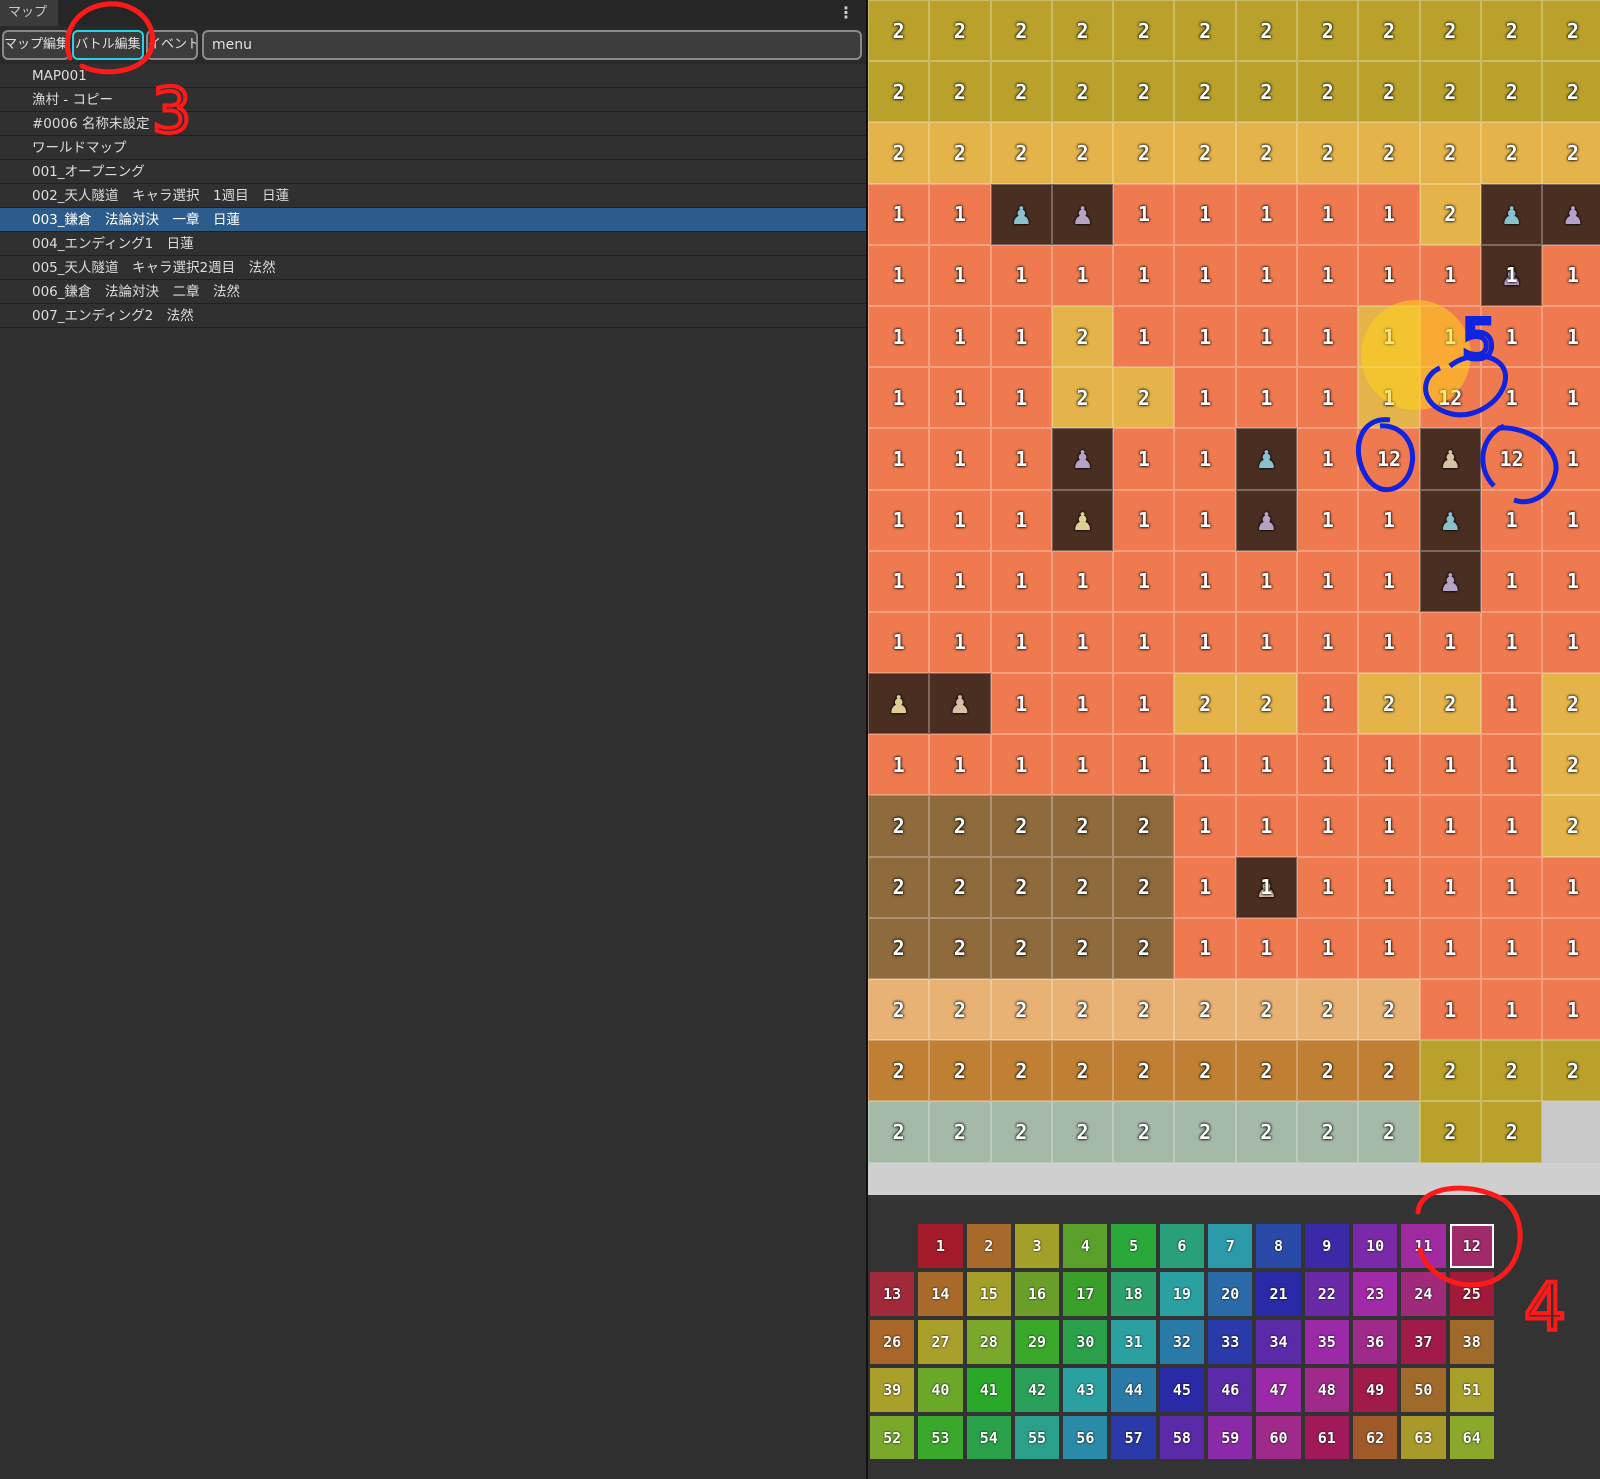 Image resolution: width=1600 pixels, height=1479 pixels. Describe the element at coordinates (1471, 1246) in the screenshot. I see `palette-tile: 12` at that location.